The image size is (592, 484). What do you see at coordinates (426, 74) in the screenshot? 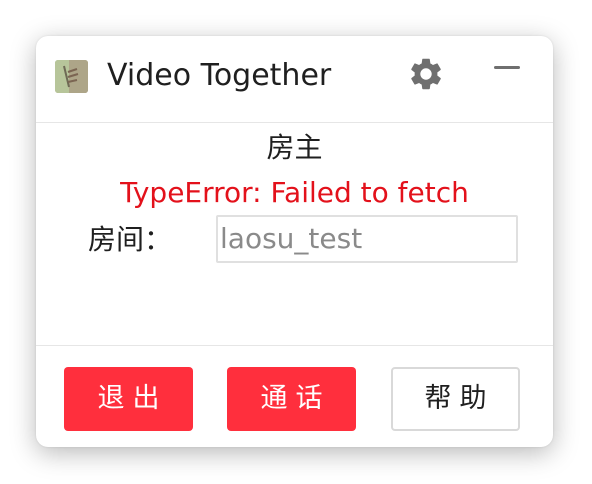
I see `gear-icon` at bounding box center [426, 74].